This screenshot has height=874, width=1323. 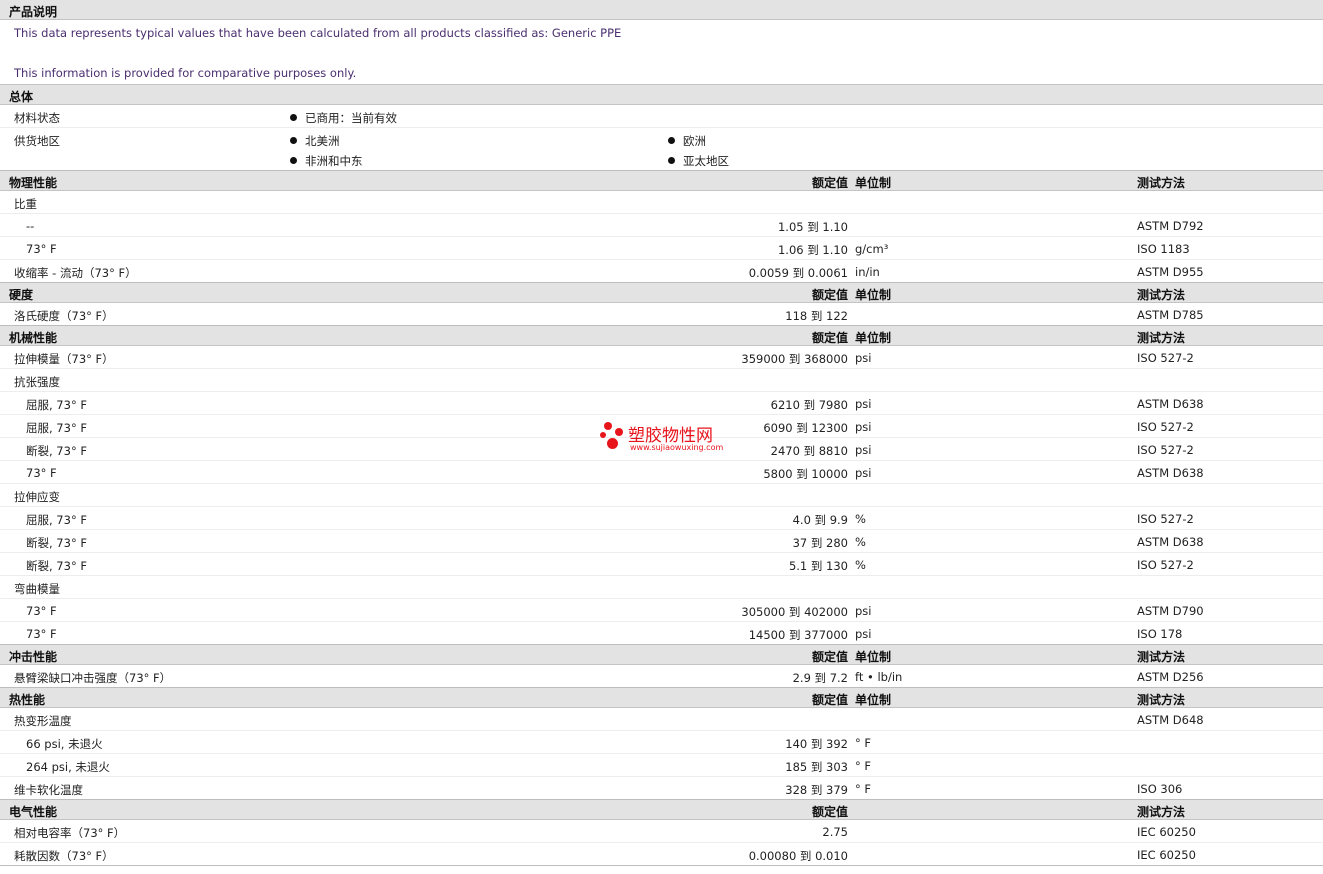 What do you see at coordinates (860, 519) in the screenshot?
I see `property-unit: %` at bounding box center [860, 519].